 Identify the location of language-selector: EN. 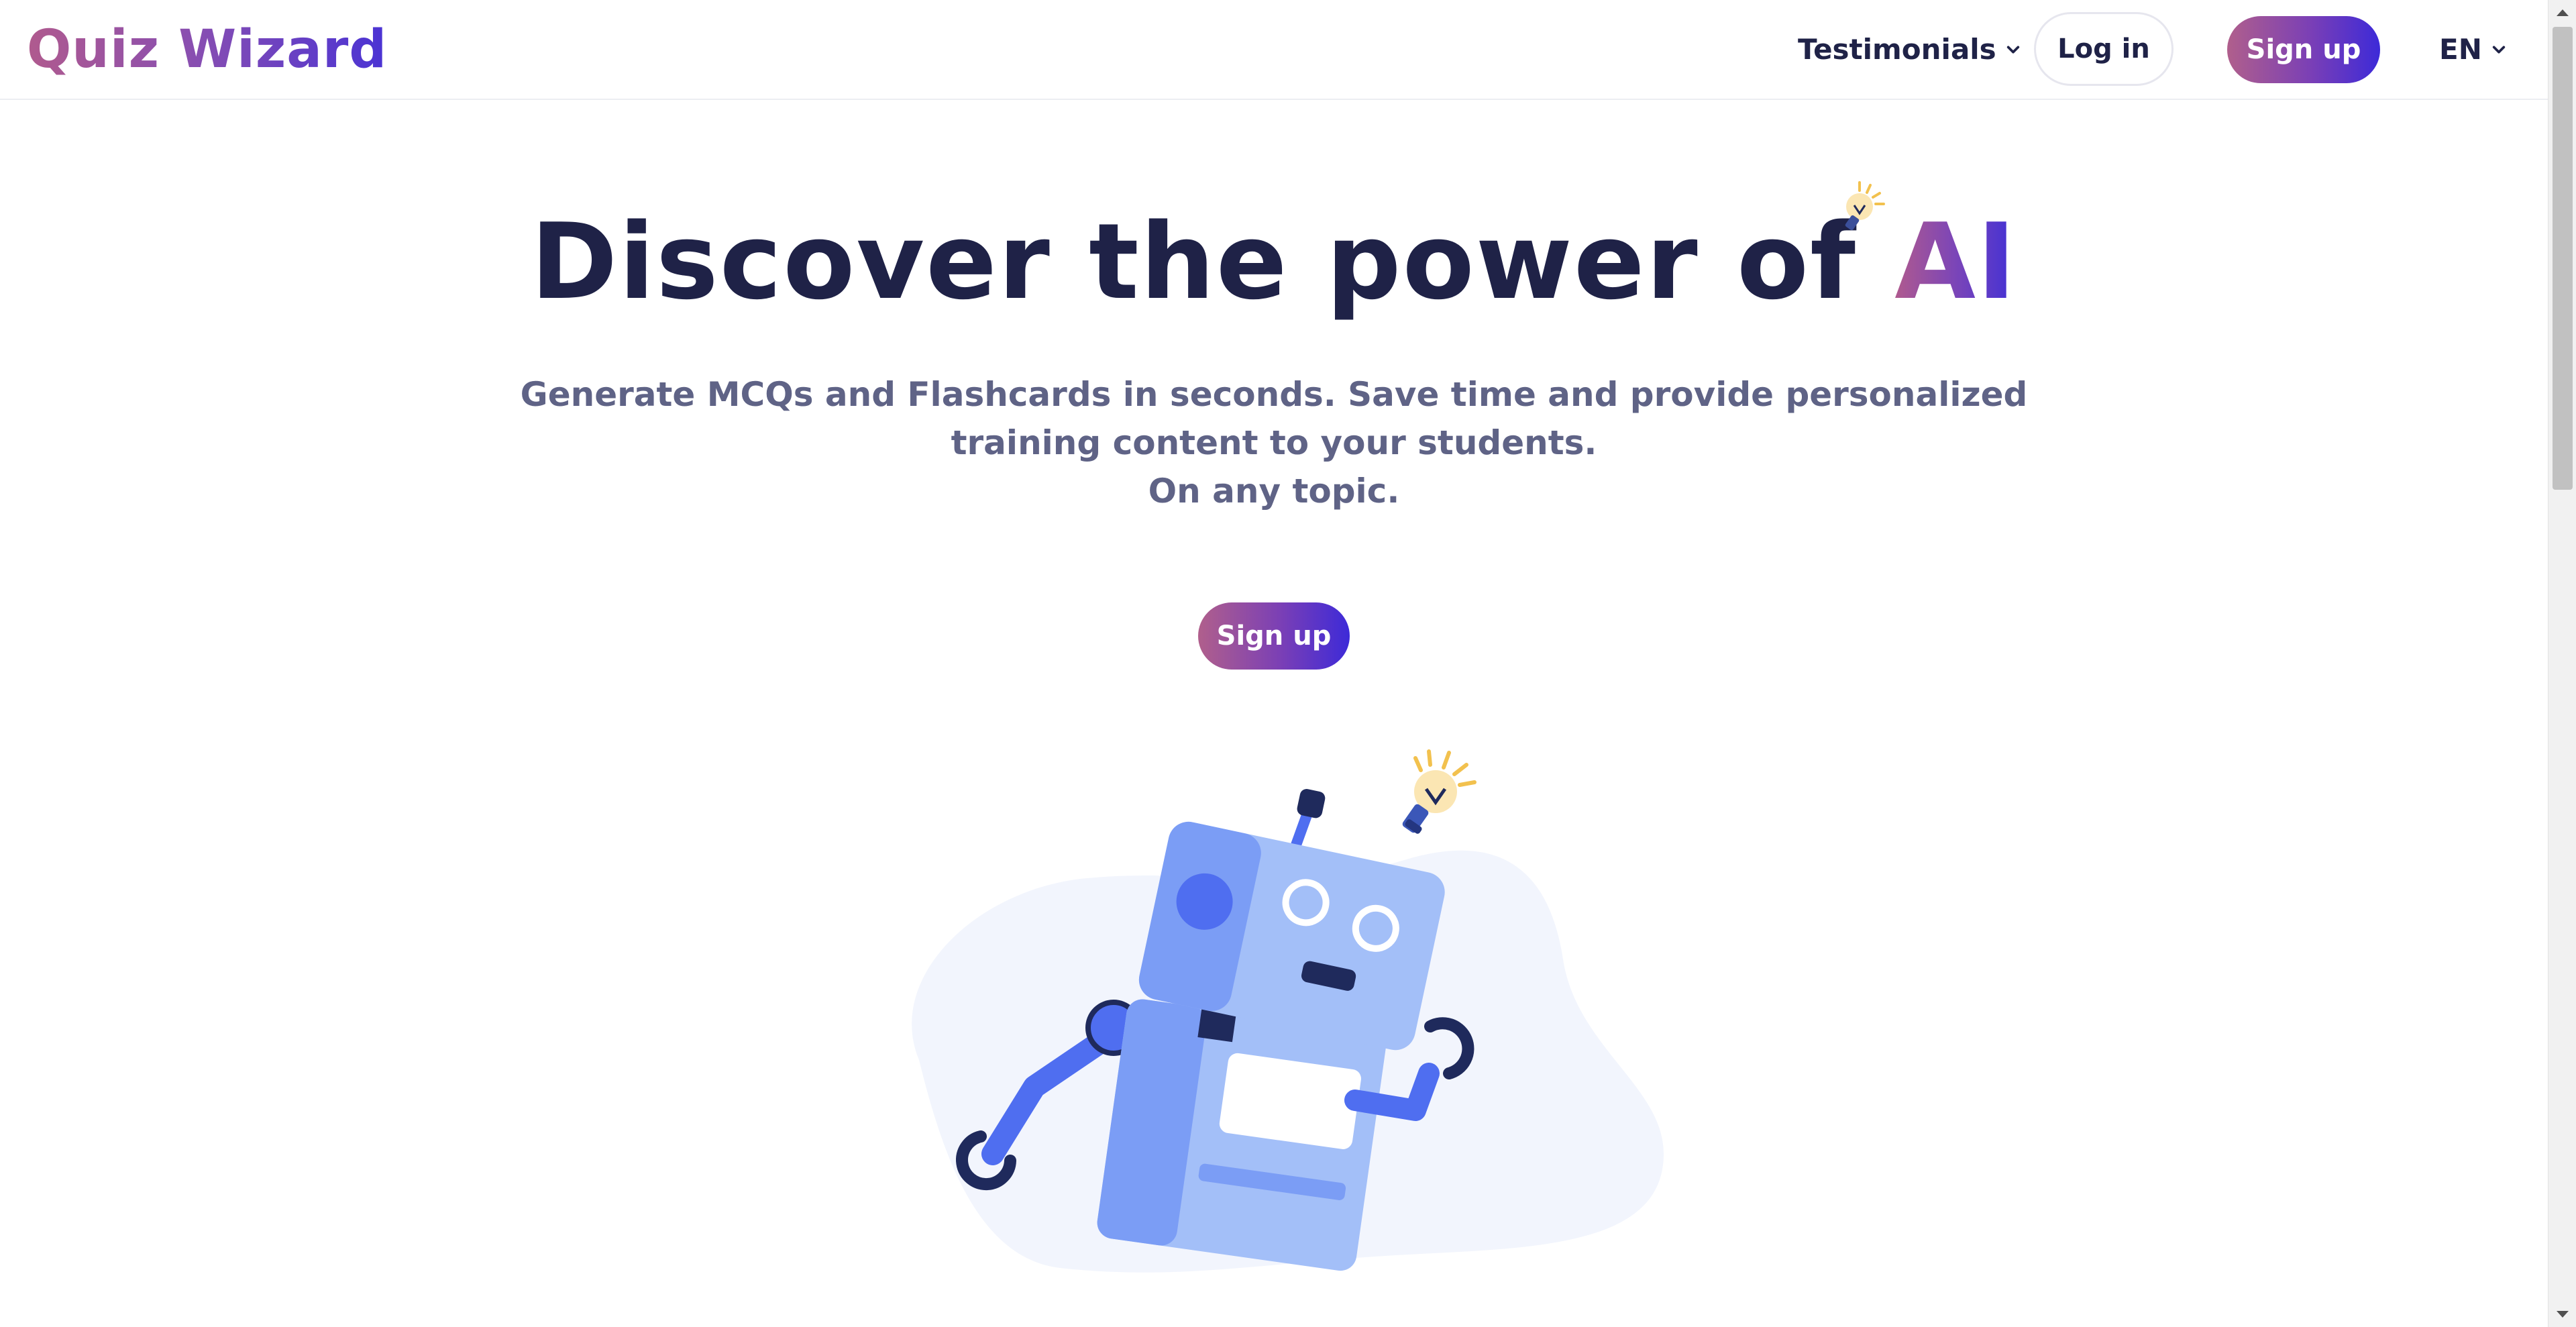
(2472, 50).